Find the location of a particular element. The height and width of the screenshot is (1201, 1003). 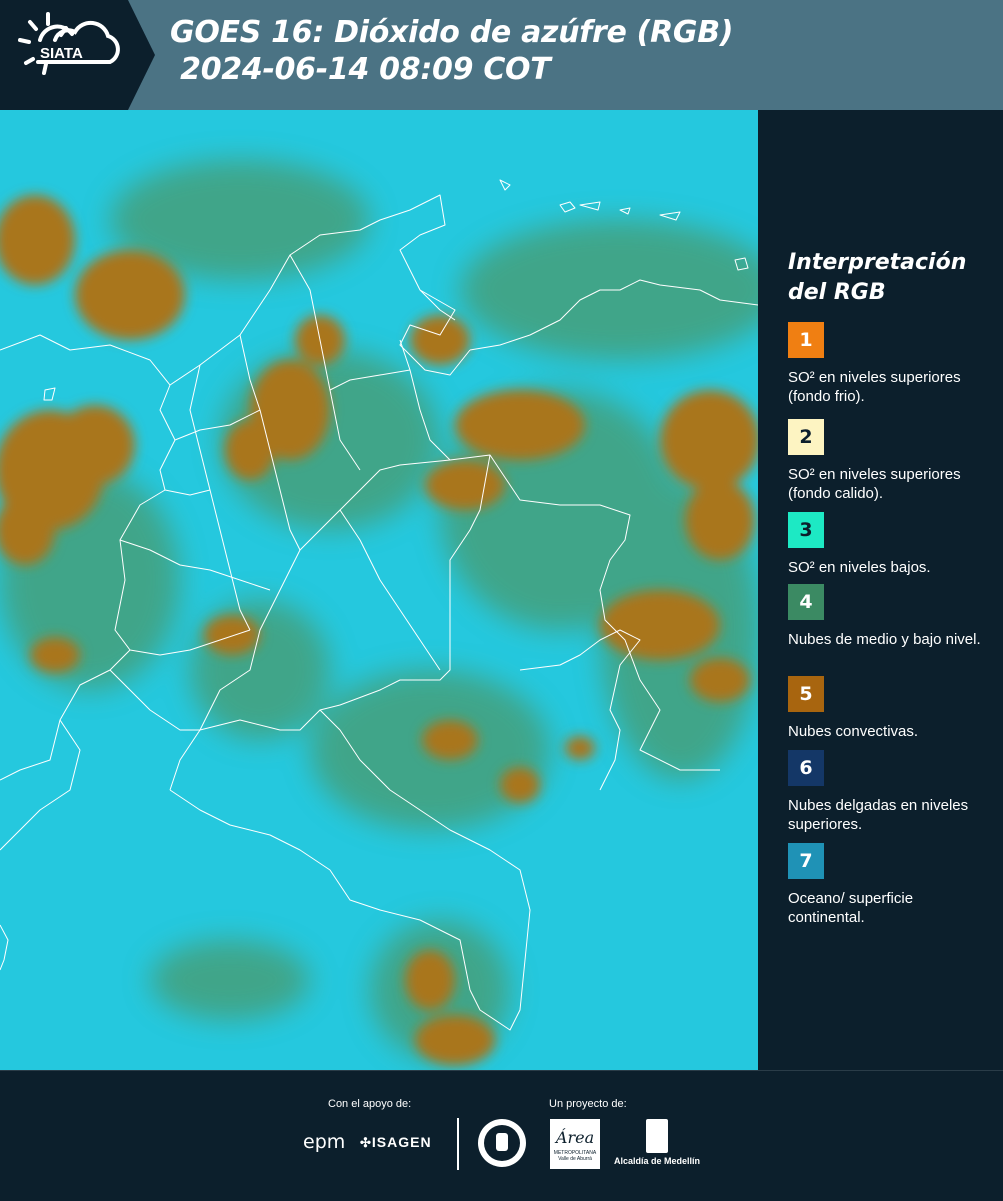

legend-number-7: 7 is located at coordinates (806, 861).